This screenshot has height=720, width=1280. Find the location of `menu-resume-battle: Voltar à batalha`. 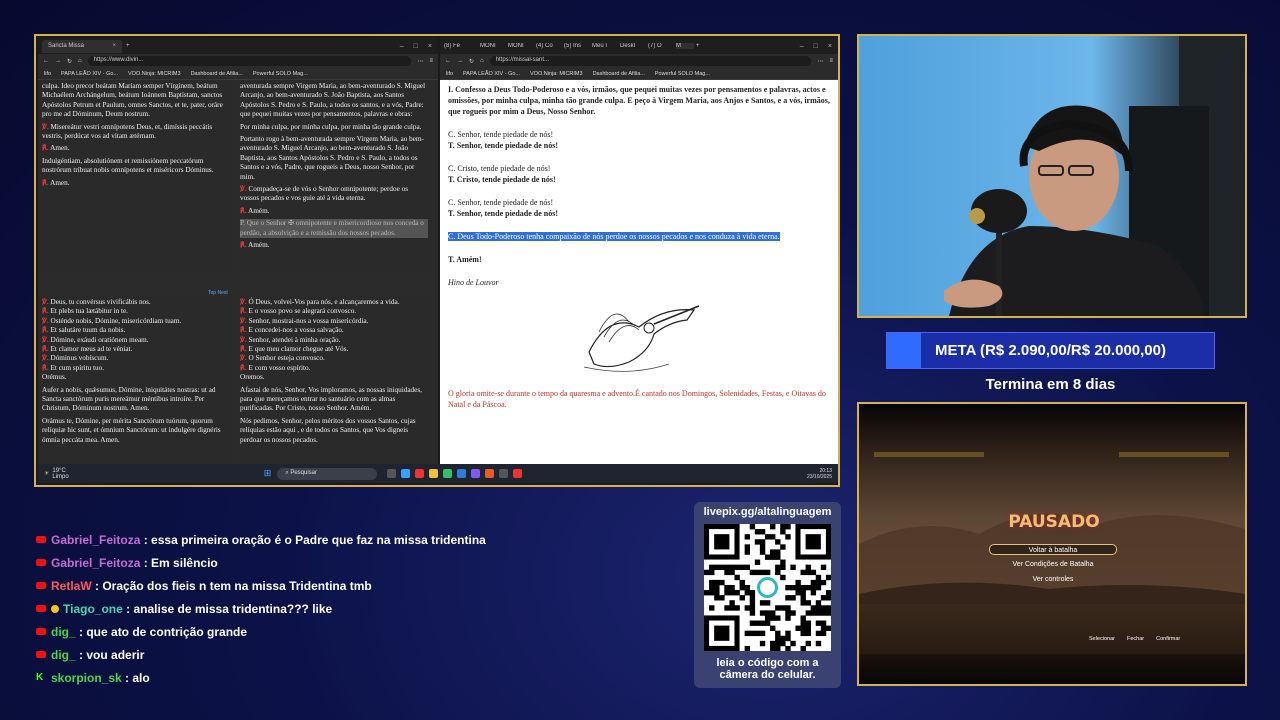

menu-resume-battle: Voltar à batalha is located at coordinates (1053, 549).